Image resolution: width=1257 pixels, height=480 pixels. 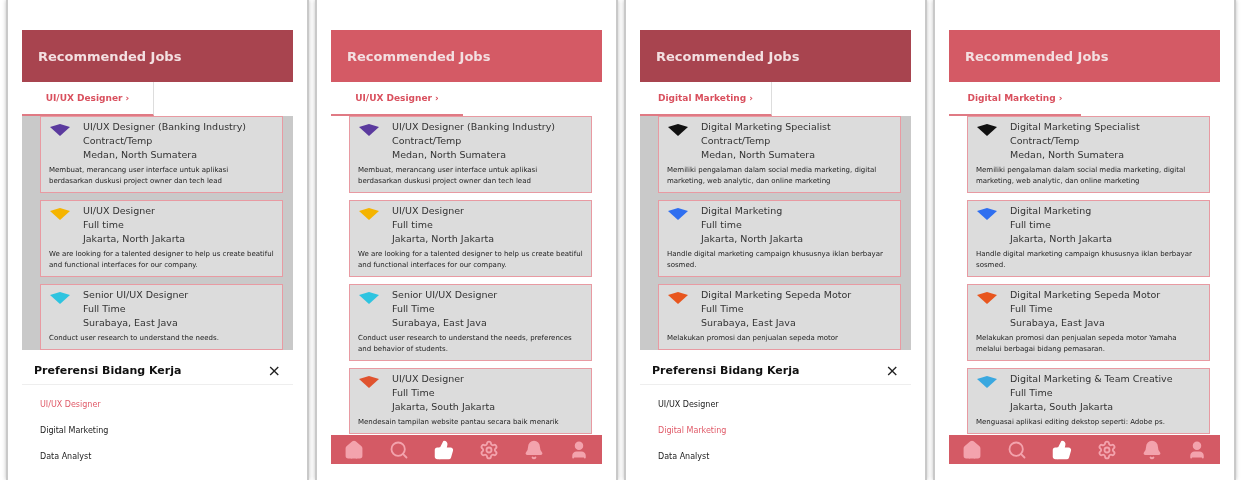 What do you see at coordinates (706, 99) in the screenshot?
I see `category-tab: Digital Marketing ›` at bounding box center [706, 99].